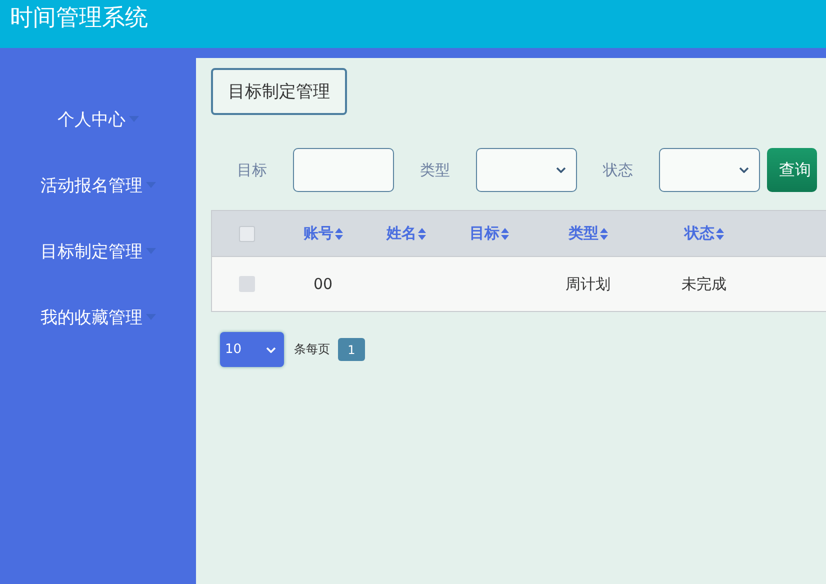 The image size is (826, 584). I want to click on breadcrumb-button: 目标制定管理, so click(279, 91).